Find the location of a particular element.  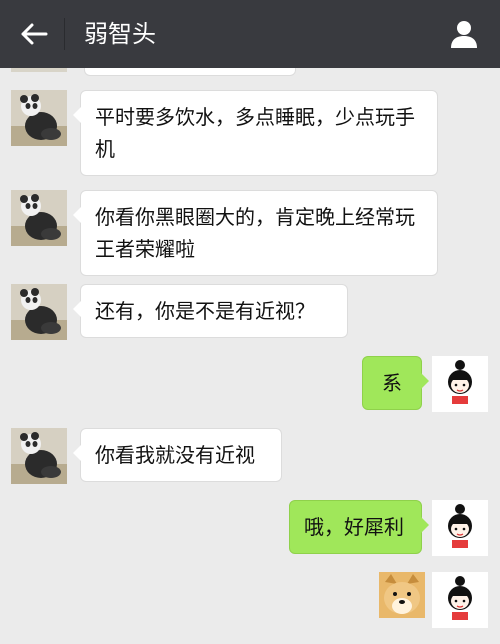

message-bubble: 平时要多饮水，多点睡眠，少点玩手机 is located at coordinates (255, 133).